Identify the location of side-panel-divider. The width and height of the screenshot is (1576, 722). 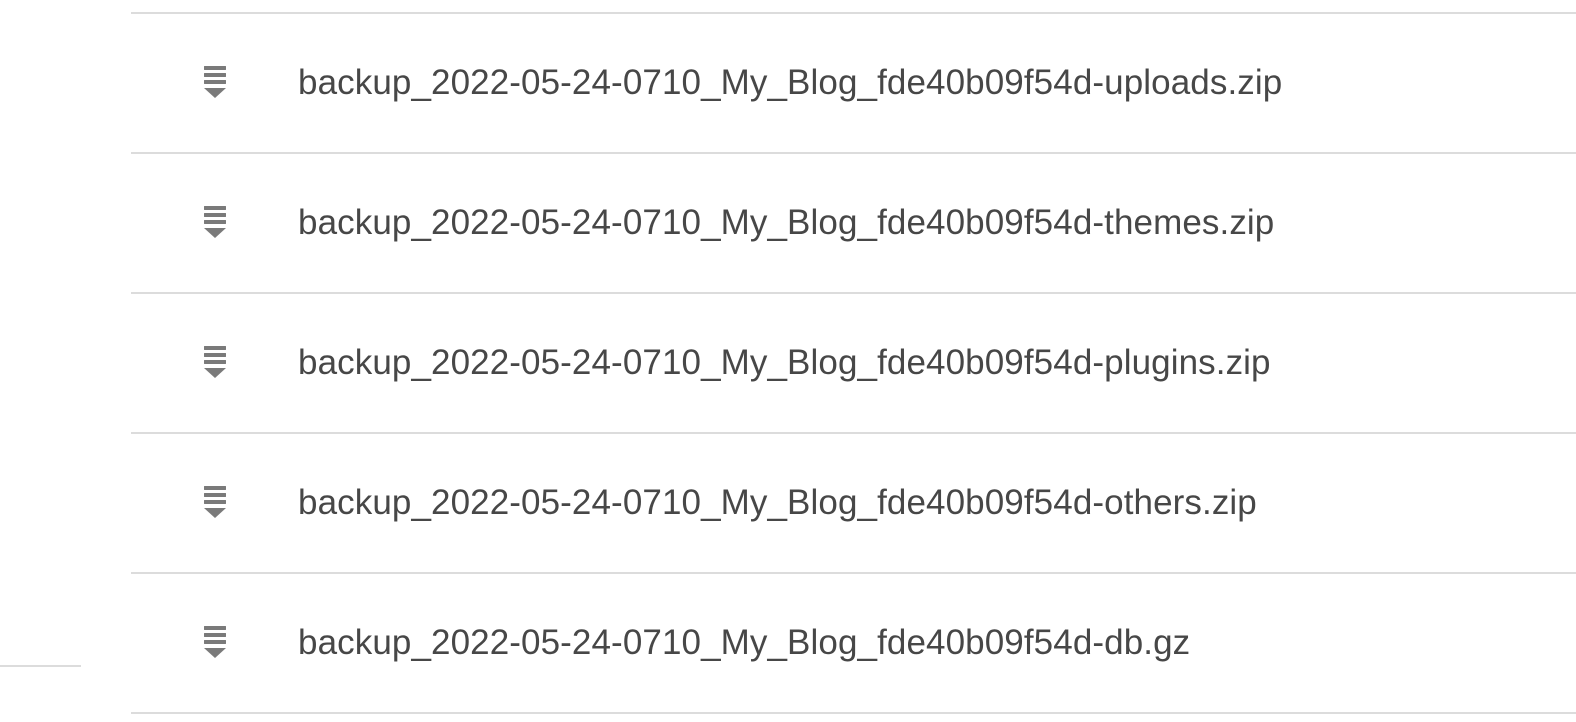
(40, 666).